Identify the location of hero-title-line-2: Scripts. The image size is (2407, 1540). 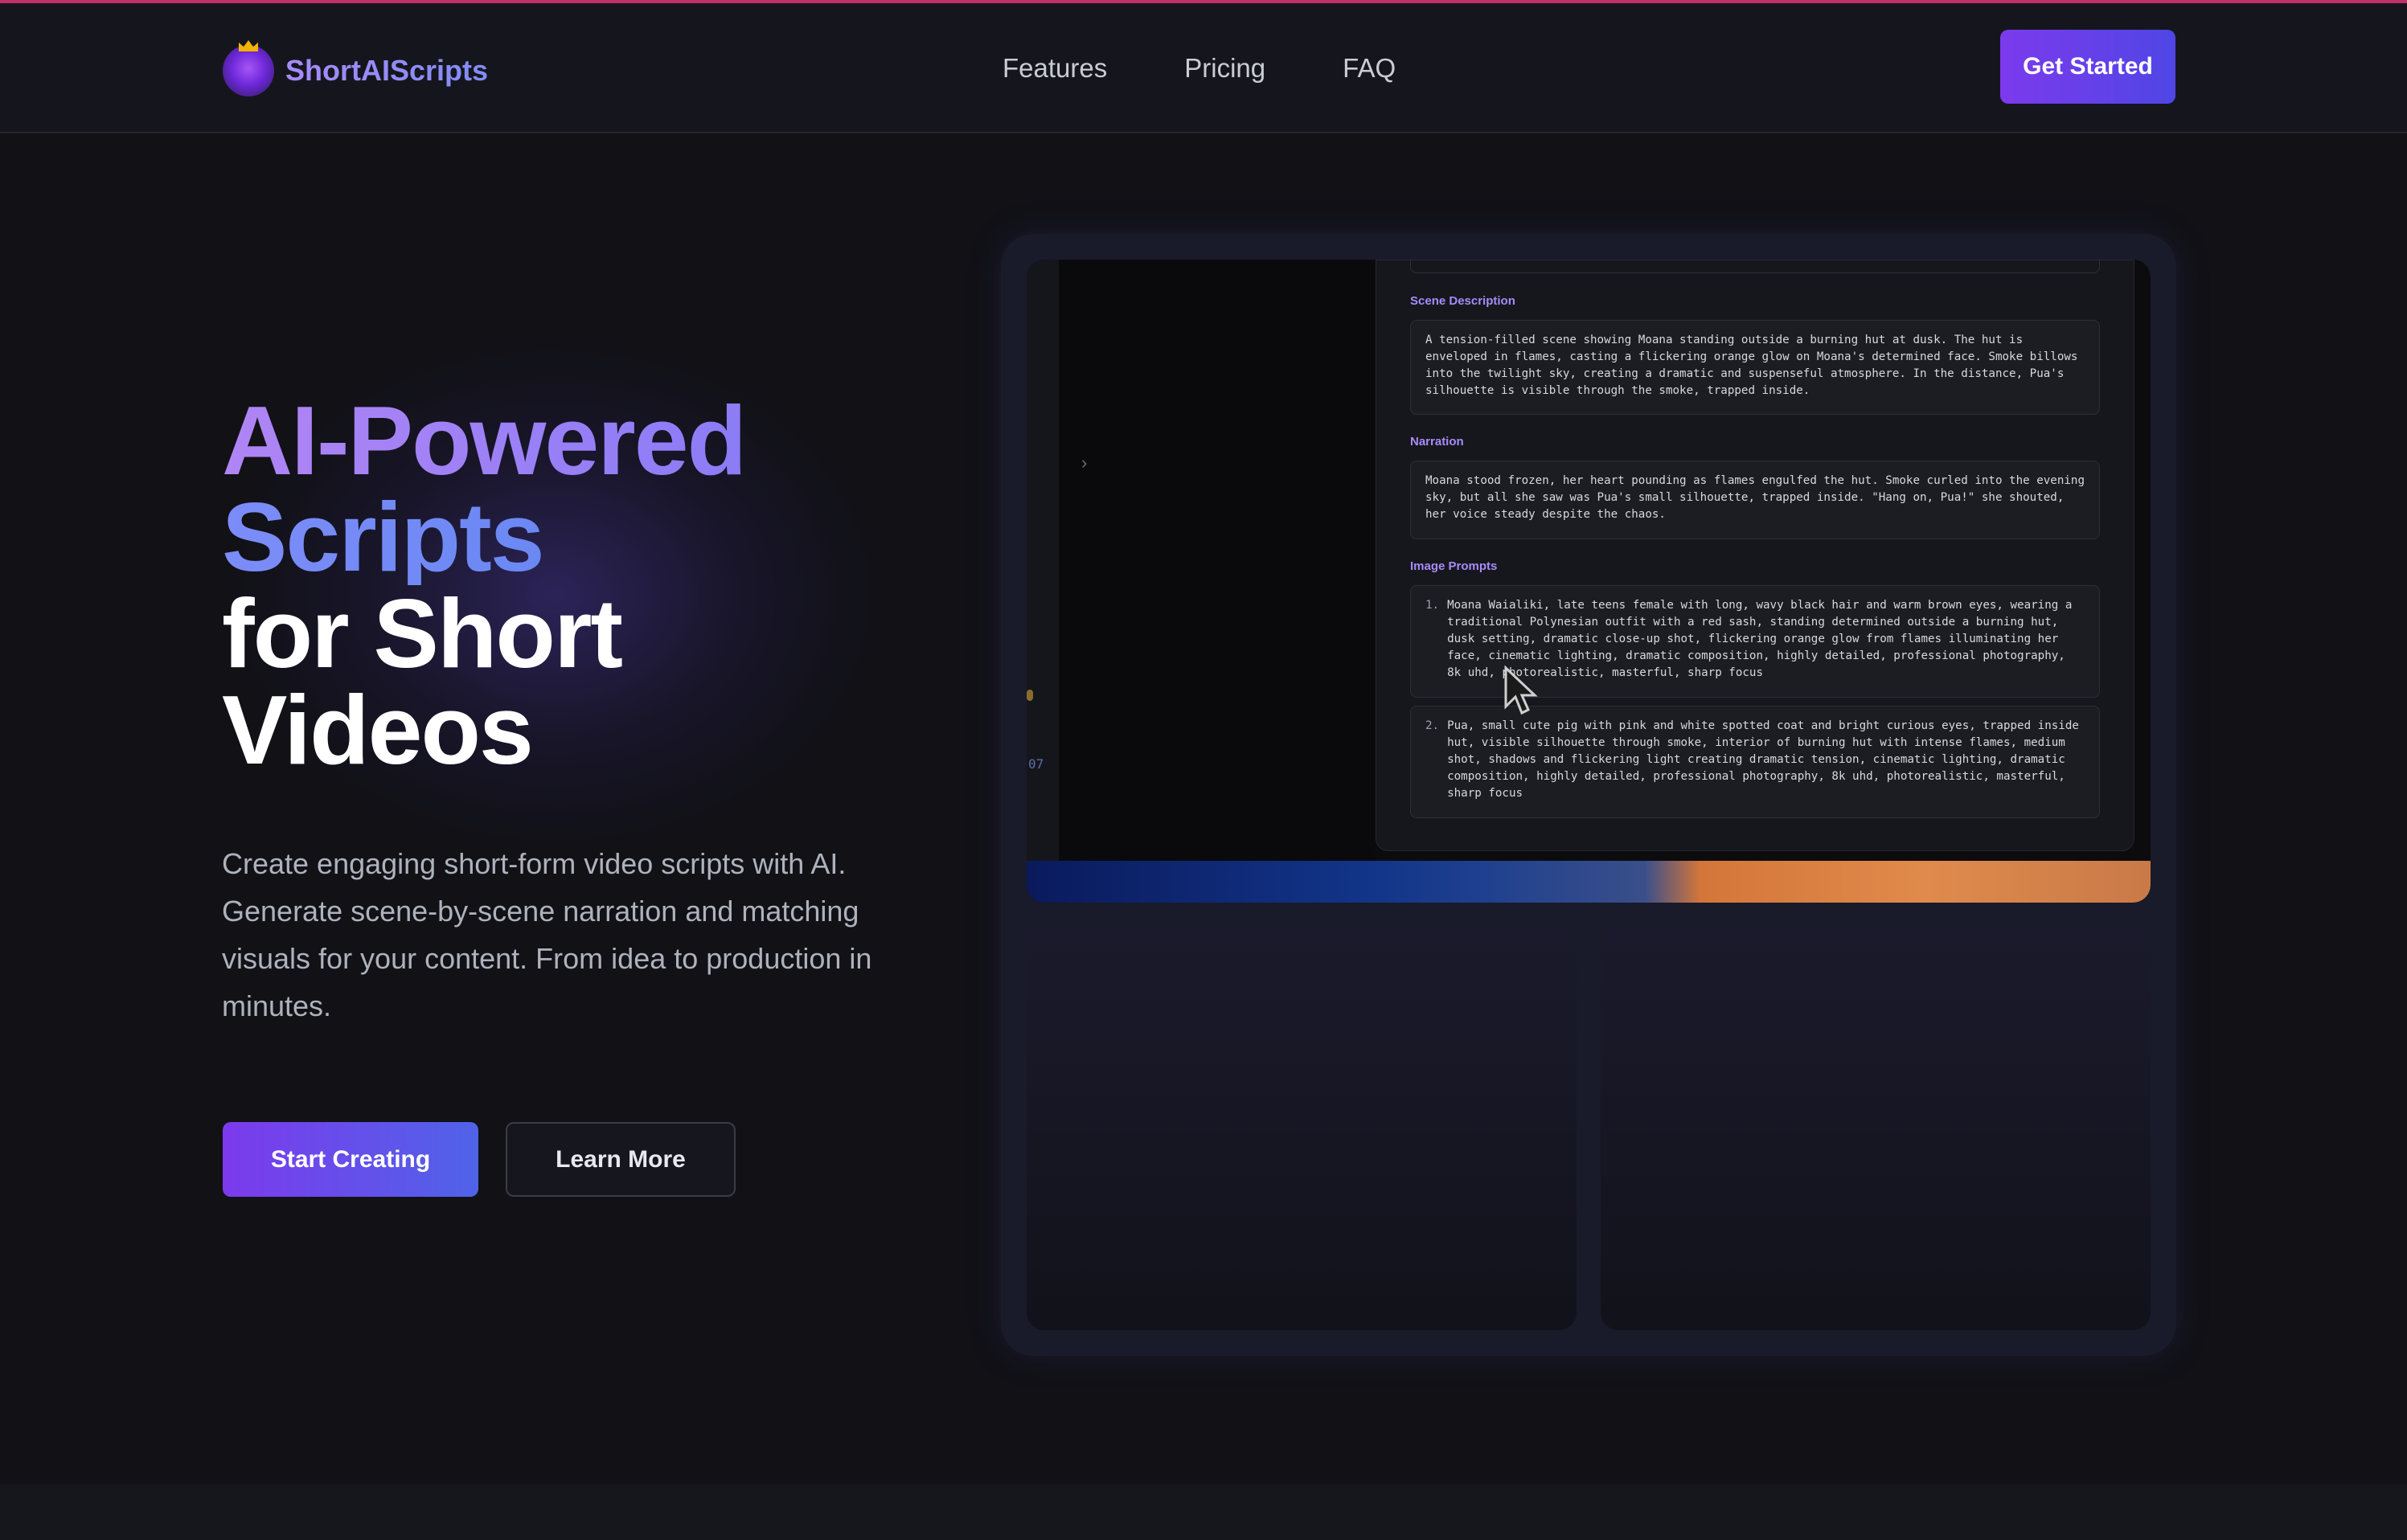
(483, 537).